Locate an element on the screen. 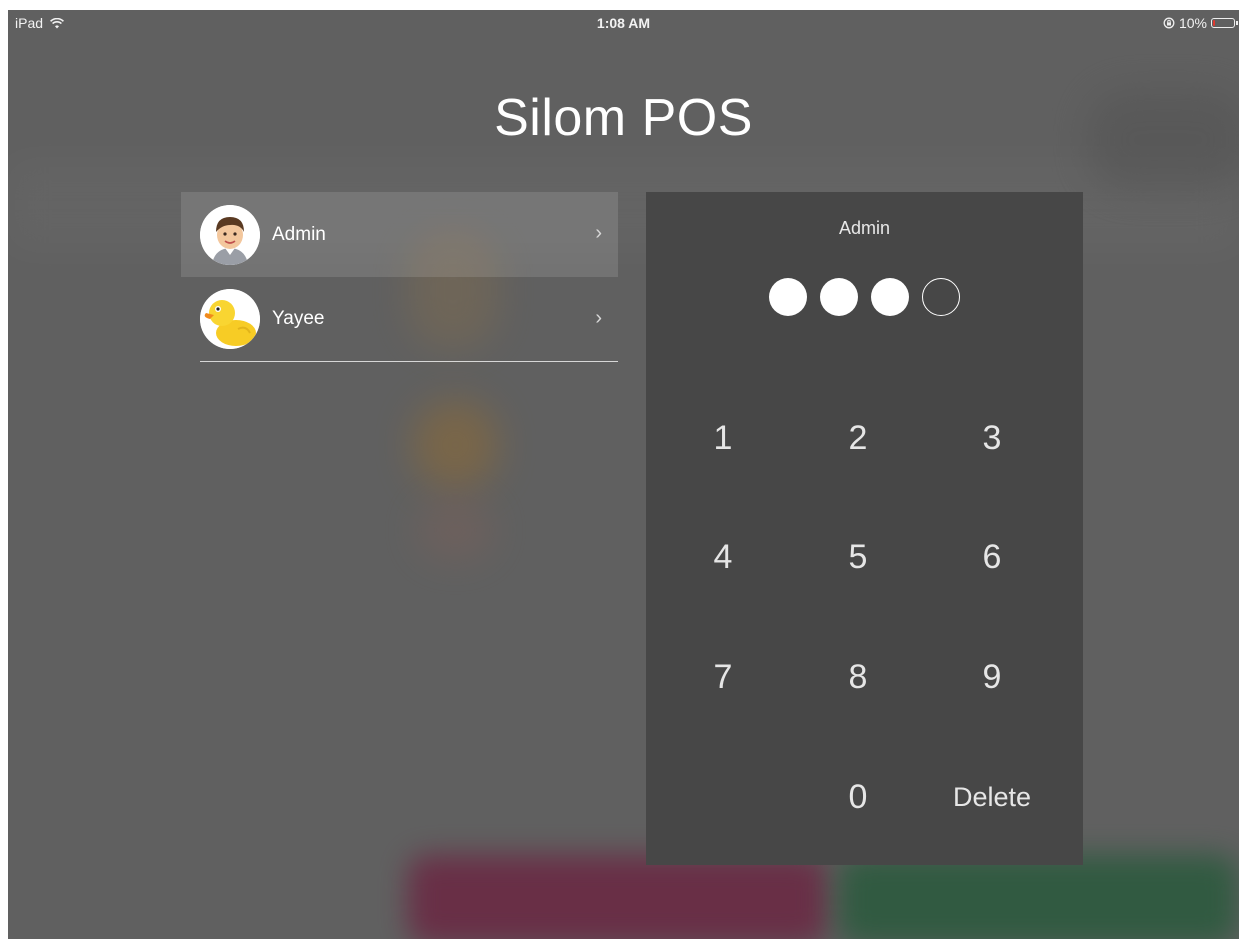 This screenshot has width=1247, height=939. key-6: 6 is located at coordinates (992, 557).